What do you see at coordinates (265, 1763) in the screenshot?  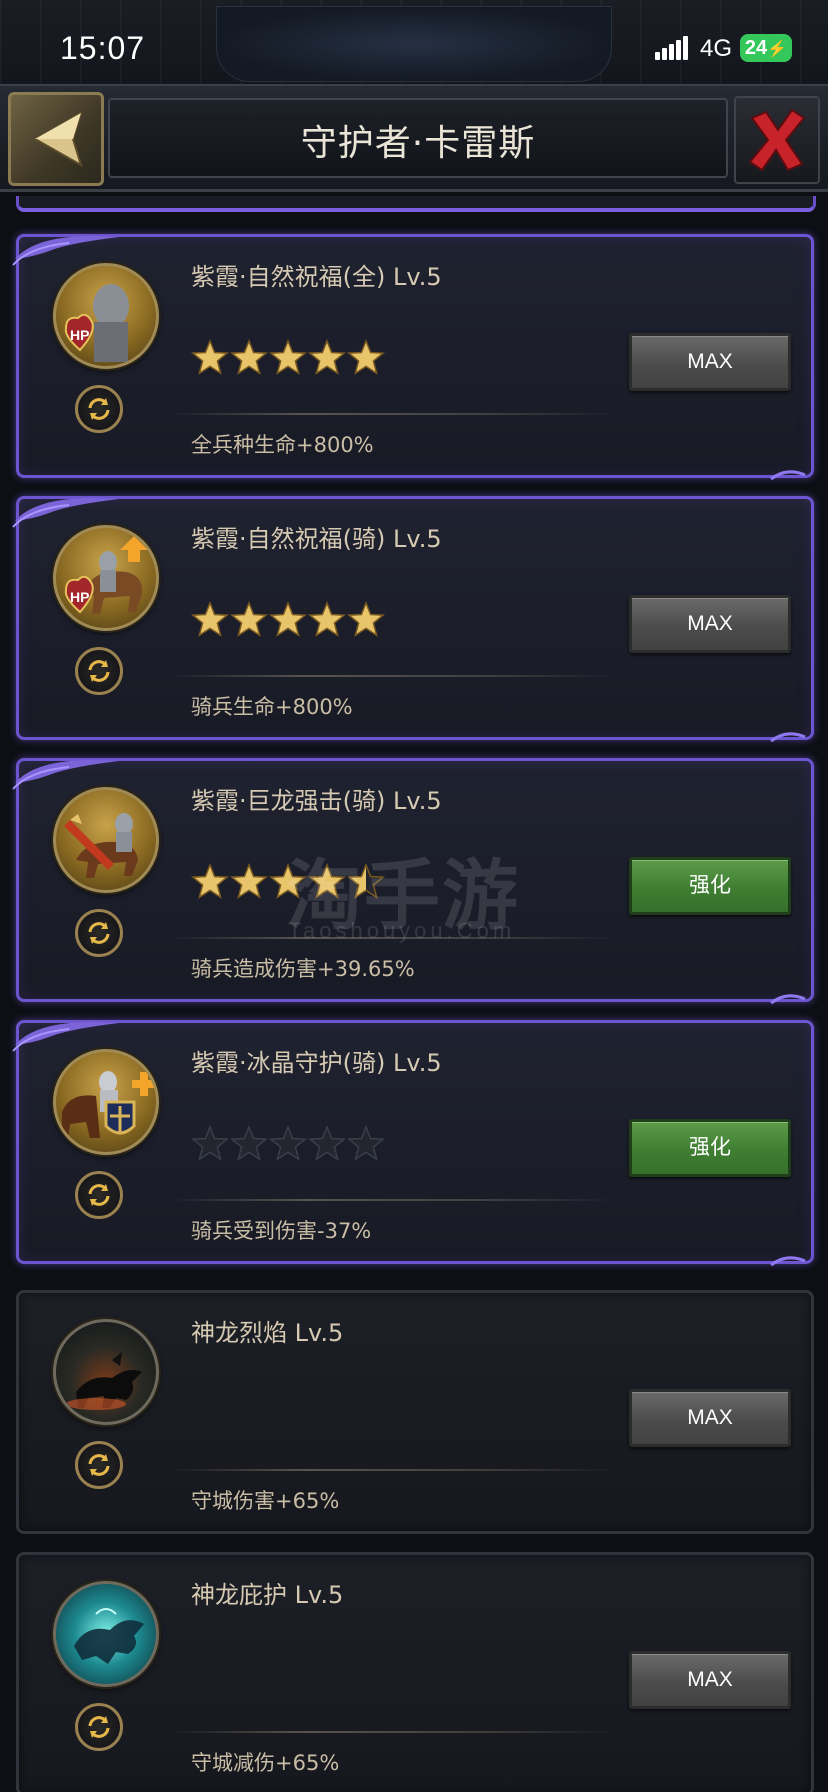 I see `skill-effect: 守城减伤+65%` at bounding box center [265, 1763].